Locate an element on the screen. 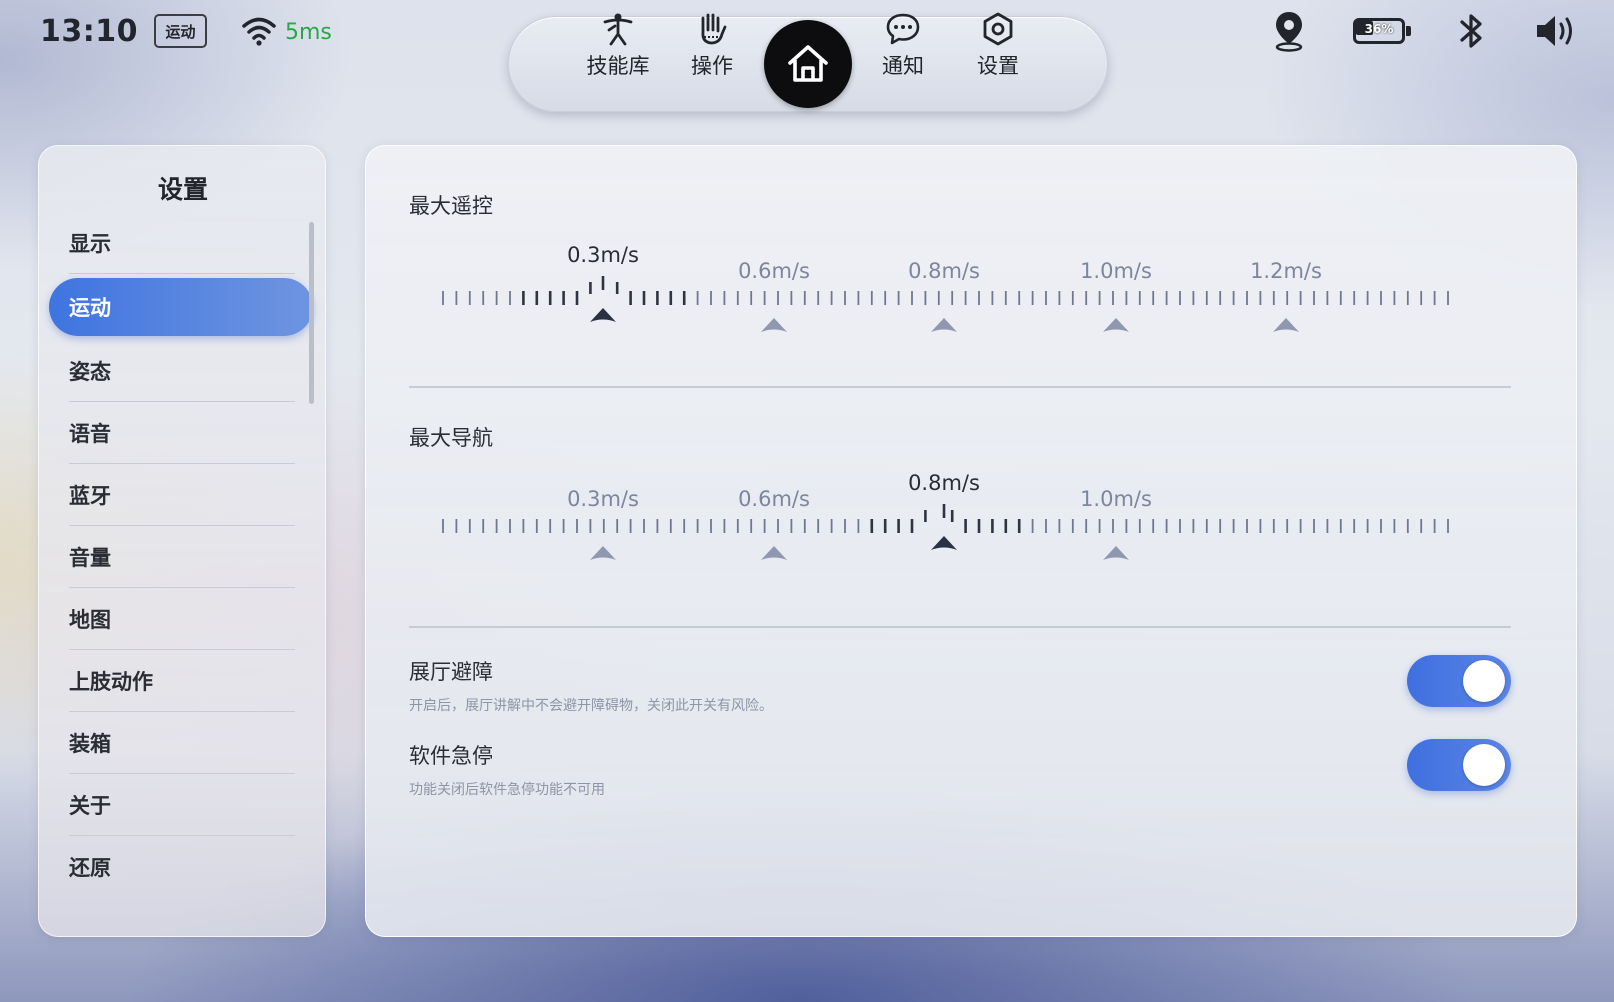 This screenshot has height=1002, width=1614. settings-sidebar: 设置 显示 运动 姿态 语音 蓝牙 音量 地图 上肢动作 装箱 关于 还原 is located at coordinates (182, 541).